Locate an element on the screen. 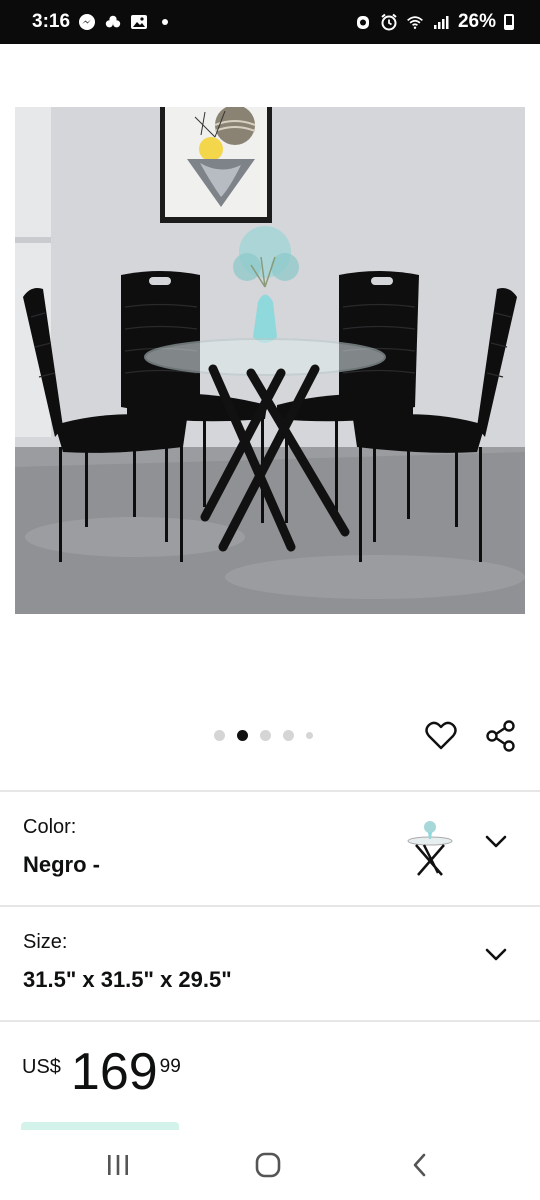 This screenshot has width=540, height=1200. price-currency: US$ is located at coordinates (41, 1067).